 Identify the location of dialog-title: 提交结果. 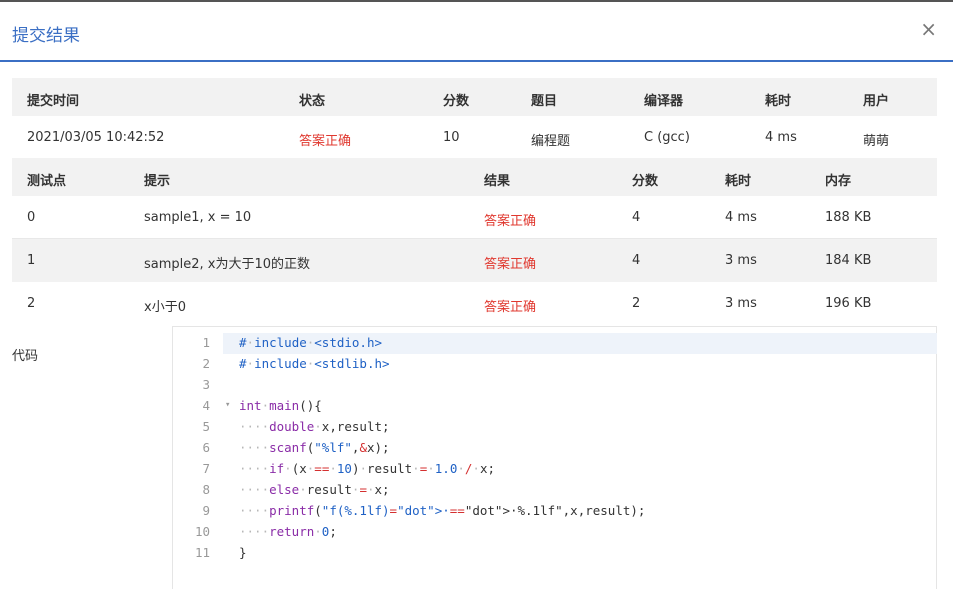
(46, 36).